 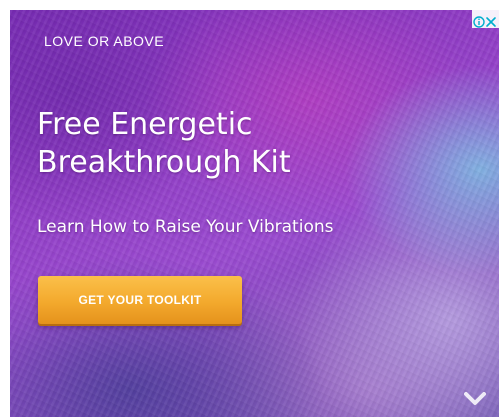 I want to click on chevron-down-icon, so click(x=475, y=399).